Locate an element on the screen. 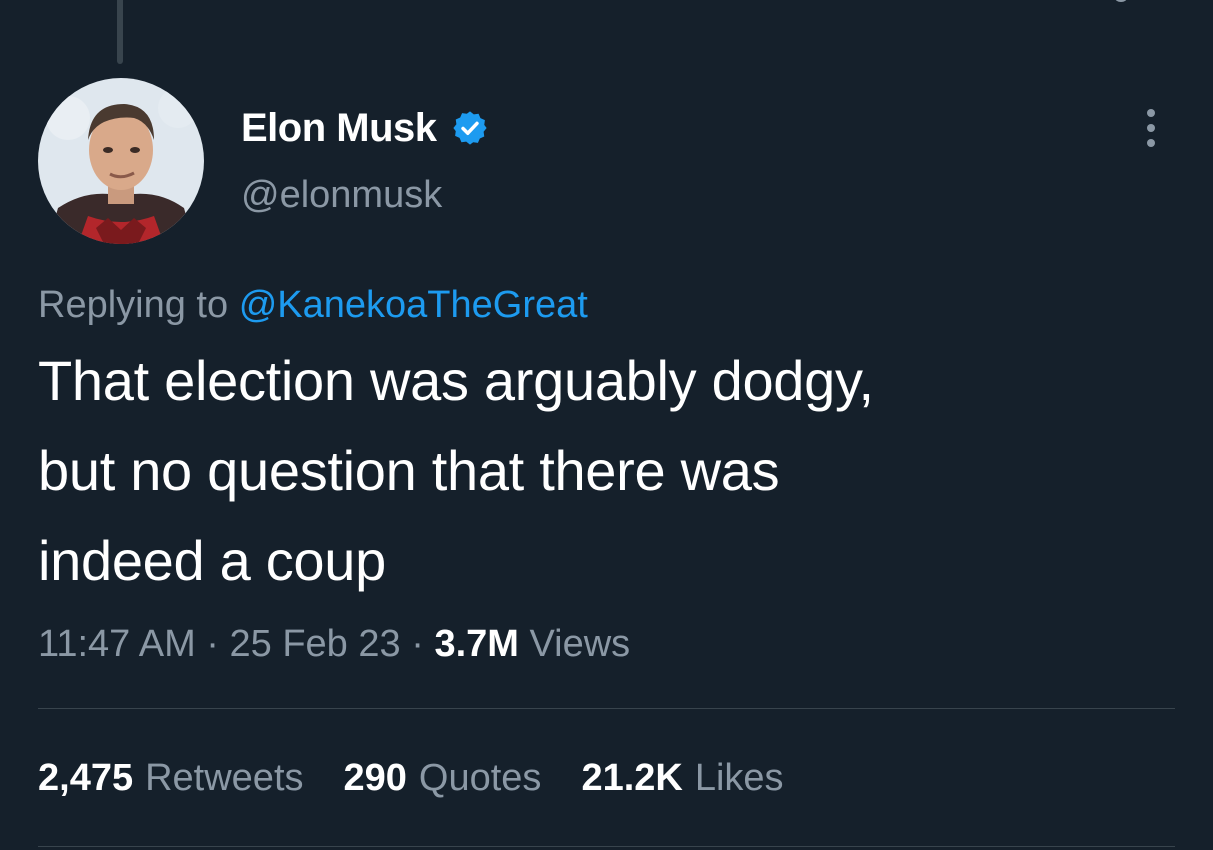 This screenshot has width=1213, height=850. retweets-count: 2,475 is located at coordinates (86, 778).